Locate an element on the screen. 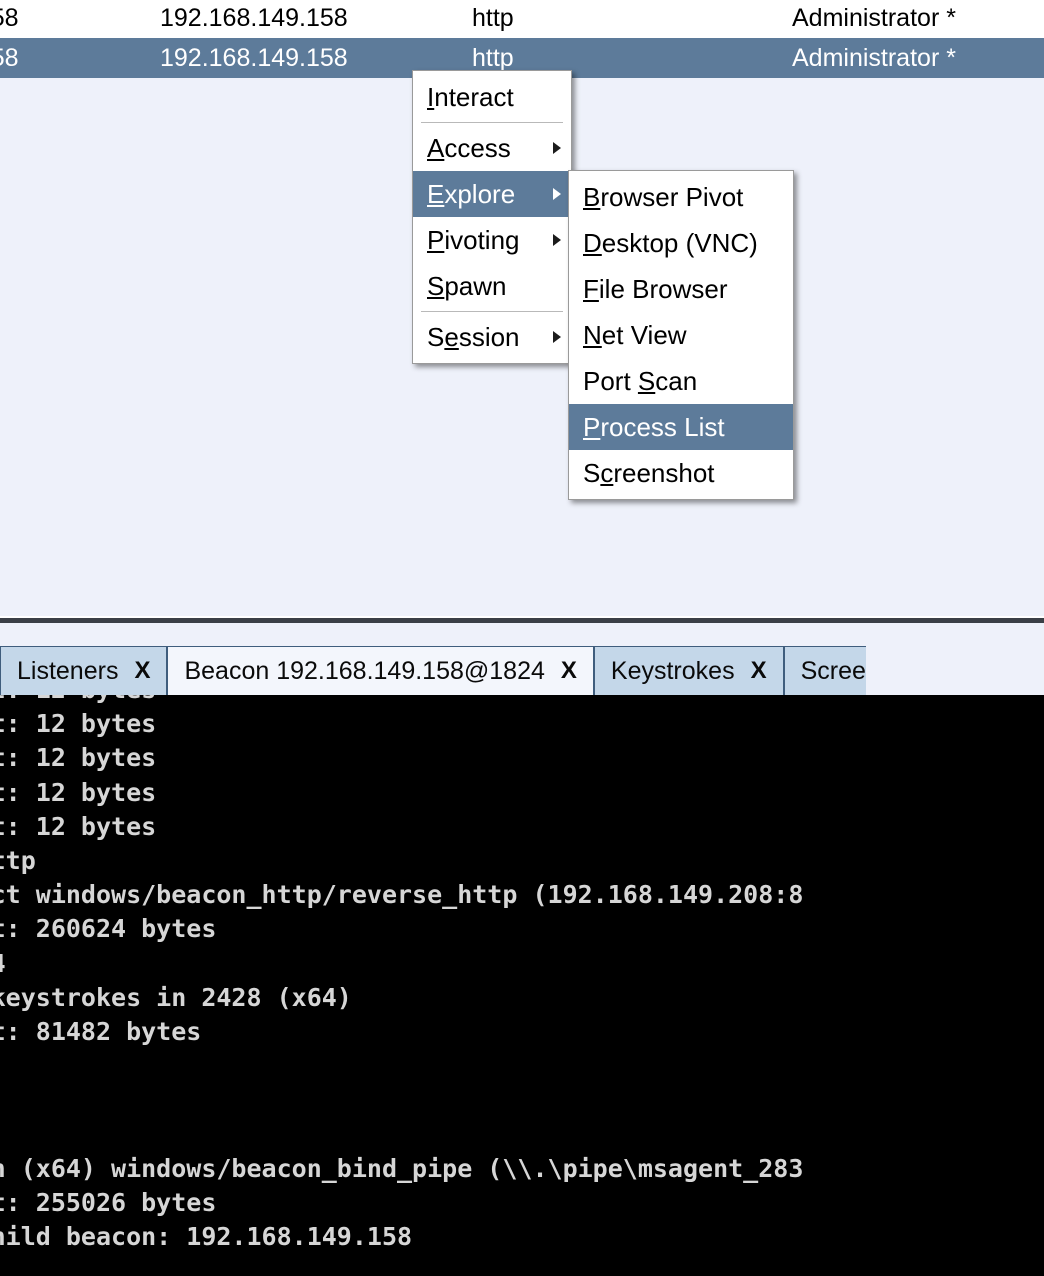 The image size is (1044, 1276). submenu-item-label: Net View is located at coordinates (635, 335).